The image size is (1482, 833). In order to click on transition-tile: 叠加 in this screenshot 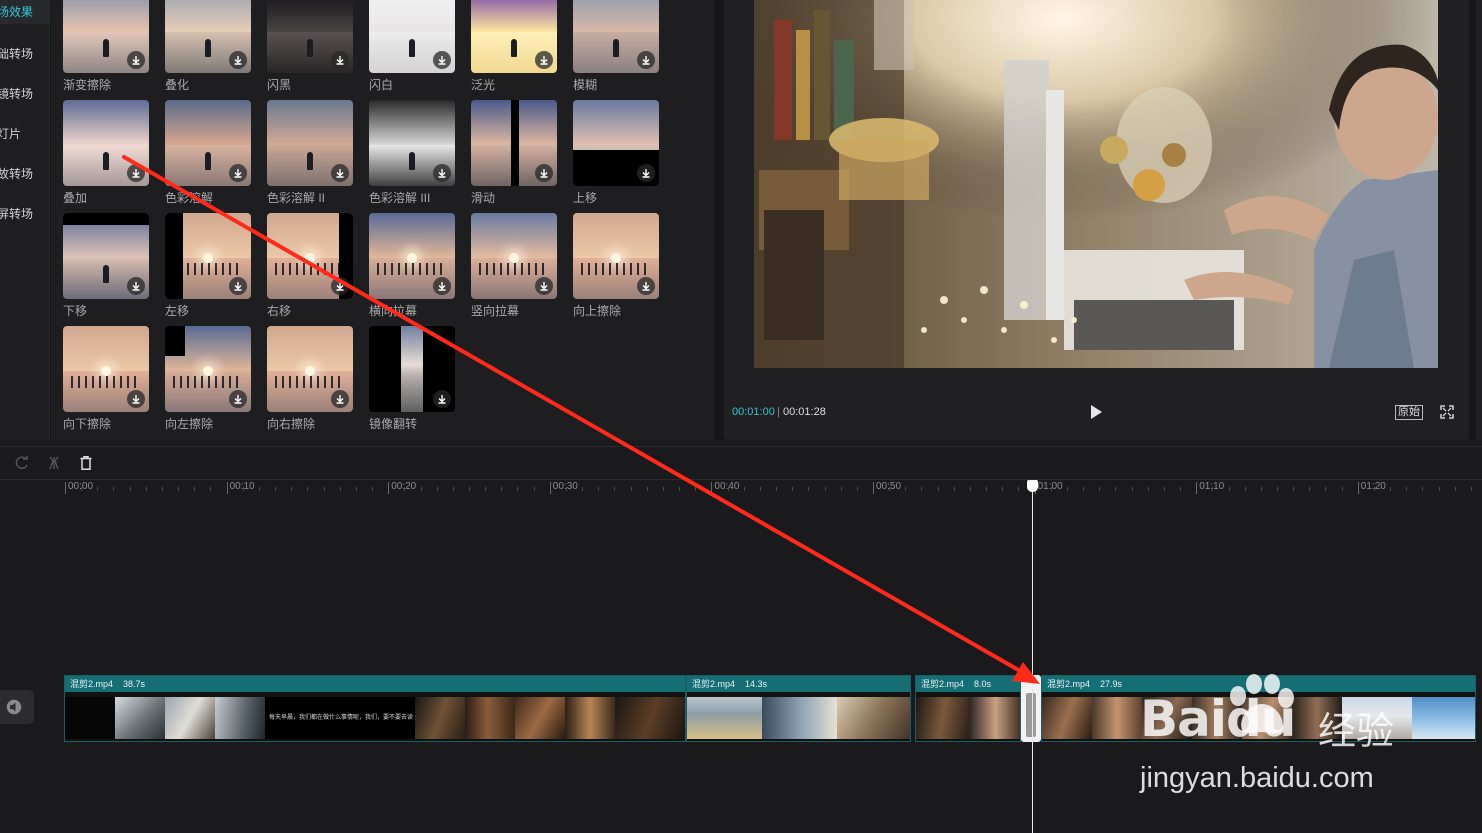, I will do `click(106, 153)`.